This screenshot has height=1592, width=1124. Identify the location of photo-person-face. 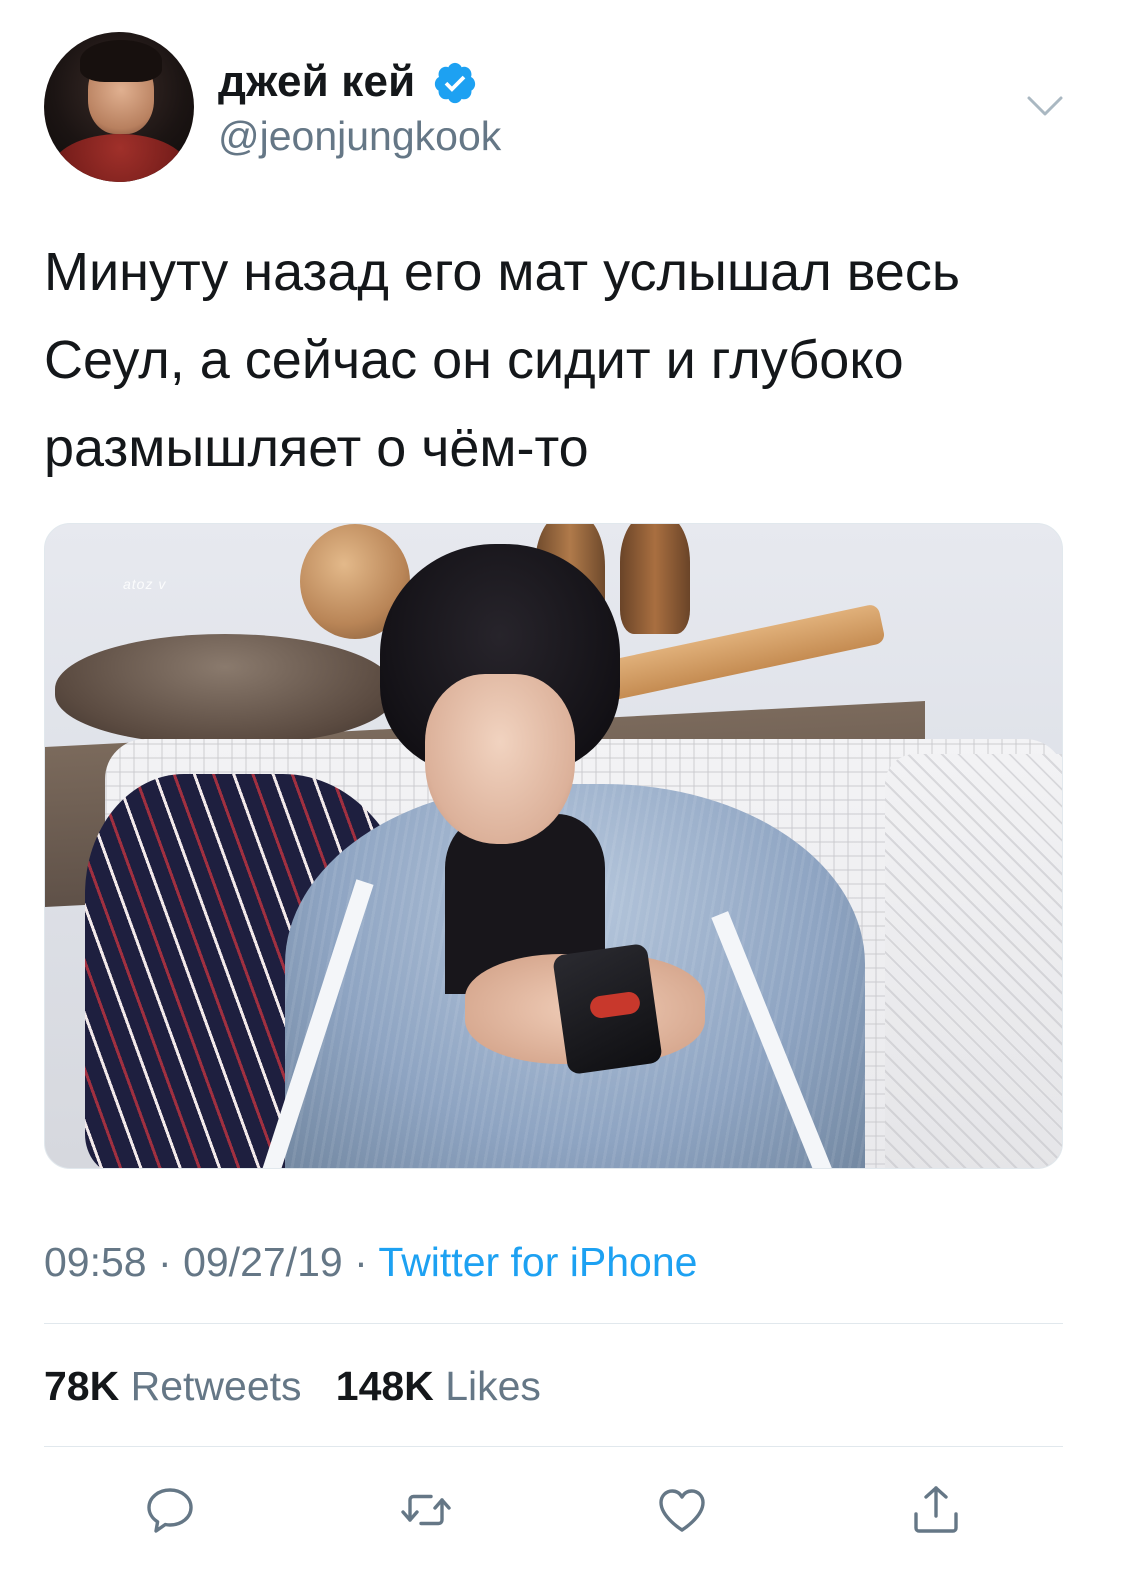
(500, 759).